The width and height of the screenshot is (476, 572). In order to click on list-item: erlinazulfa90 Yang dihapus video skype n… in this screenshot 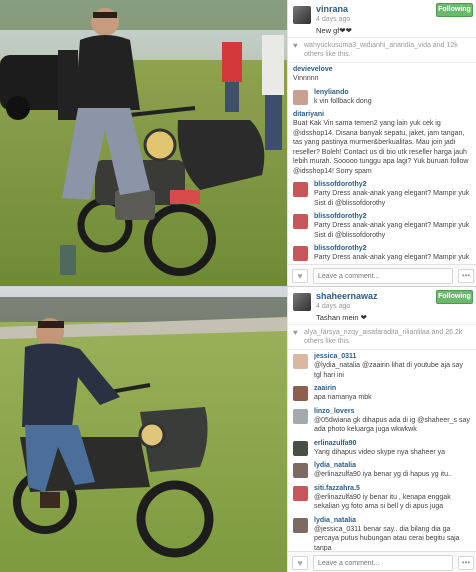, I will do `click(382, 448)`.